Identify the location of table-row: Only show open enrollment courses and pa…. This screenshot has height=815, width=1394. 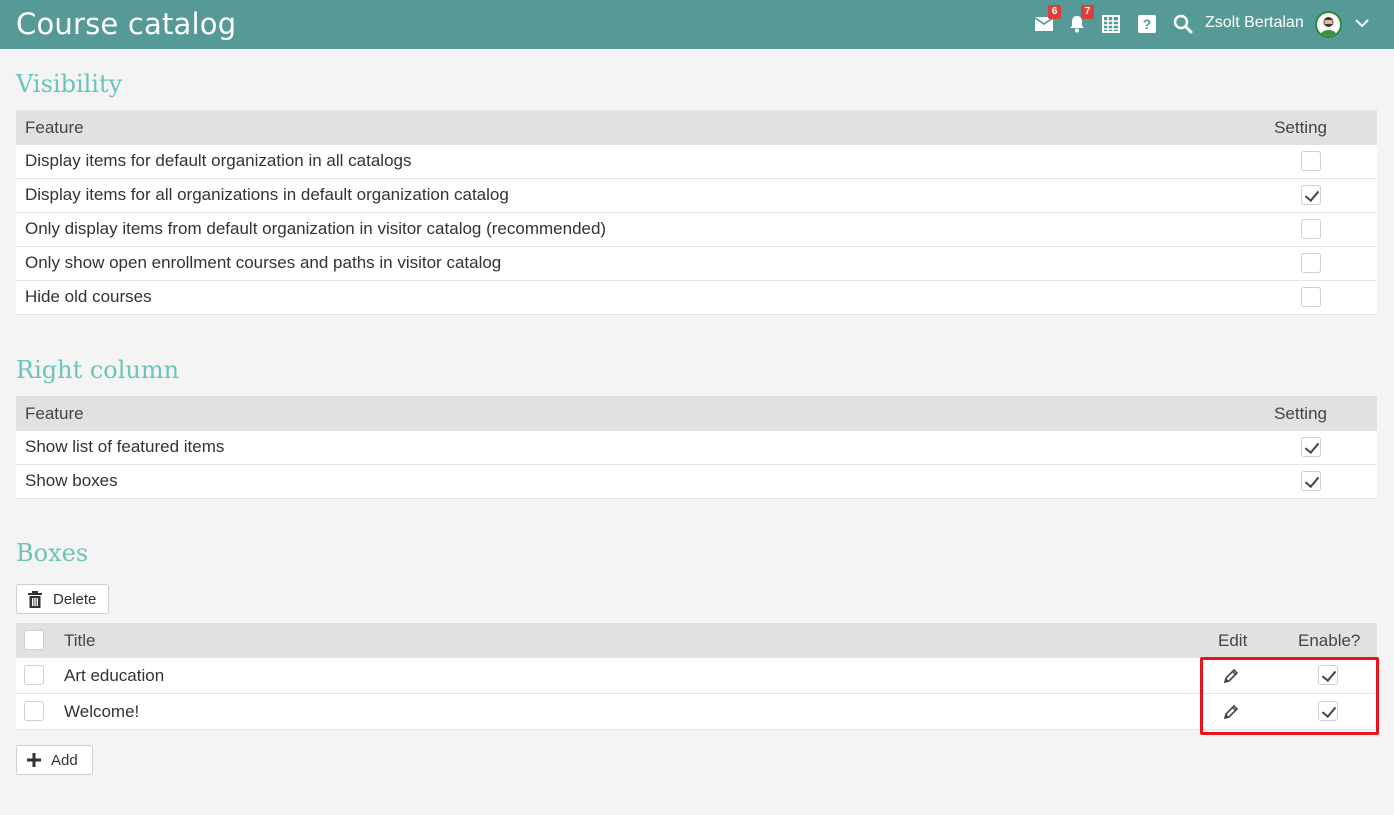
(696, 264).